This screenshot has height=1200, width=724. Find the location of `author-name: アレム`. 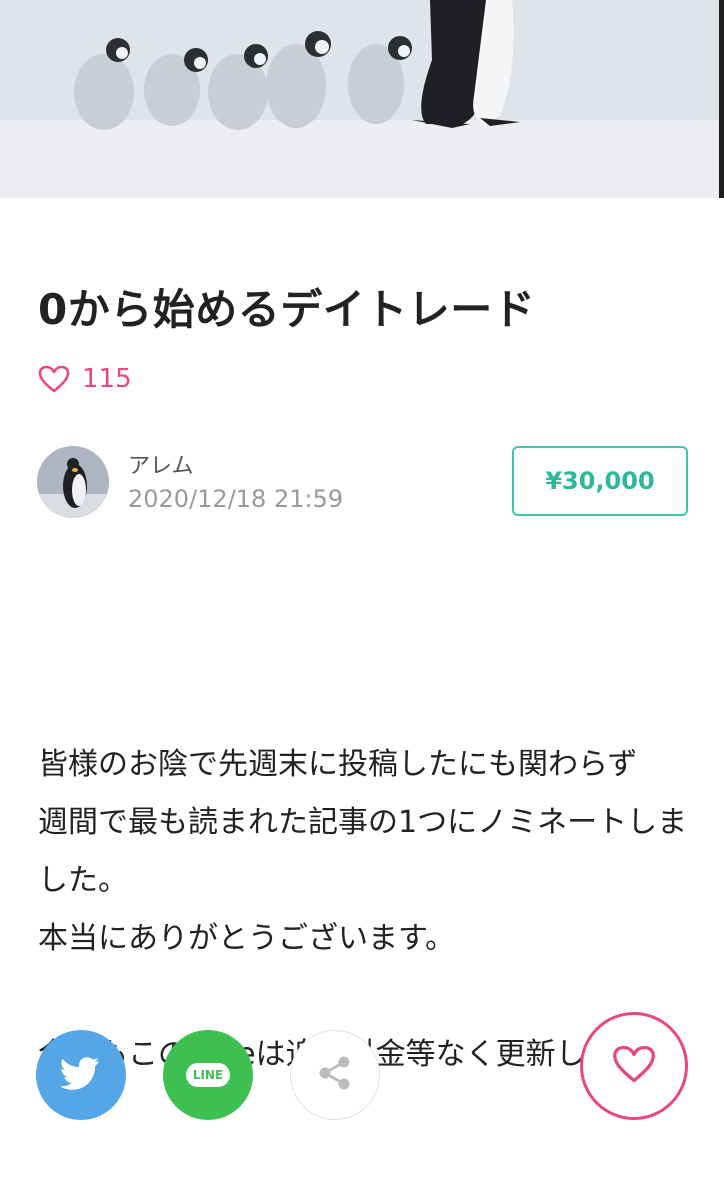

author-name: アレム is located at coordinates (161, 464).